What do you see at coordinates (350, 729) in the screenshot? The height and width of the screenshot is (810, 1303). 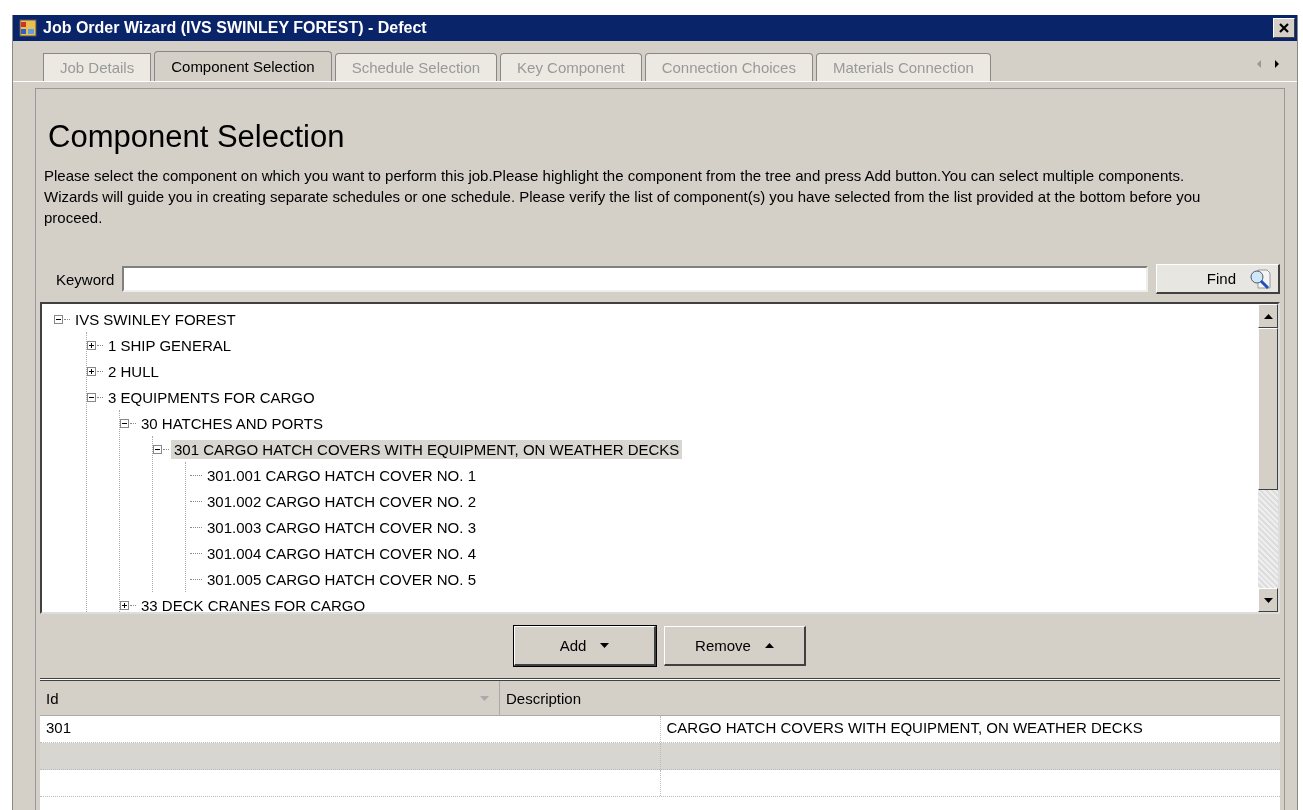 I see `table-cell: 301` at bounding box center [350, 729].